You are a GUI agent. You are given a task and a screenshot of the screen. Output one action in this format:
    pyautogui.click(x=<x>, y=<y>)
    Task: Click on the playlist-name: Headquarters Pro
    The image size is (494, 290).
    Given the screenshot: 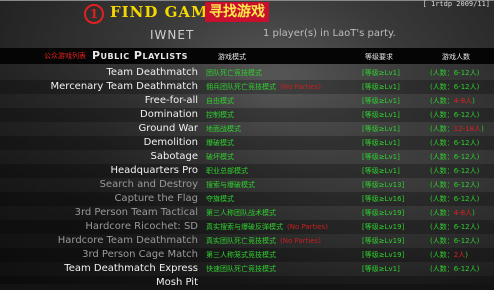 What is the action you would take?
    pyautogui.click(x=154, y=171)
    